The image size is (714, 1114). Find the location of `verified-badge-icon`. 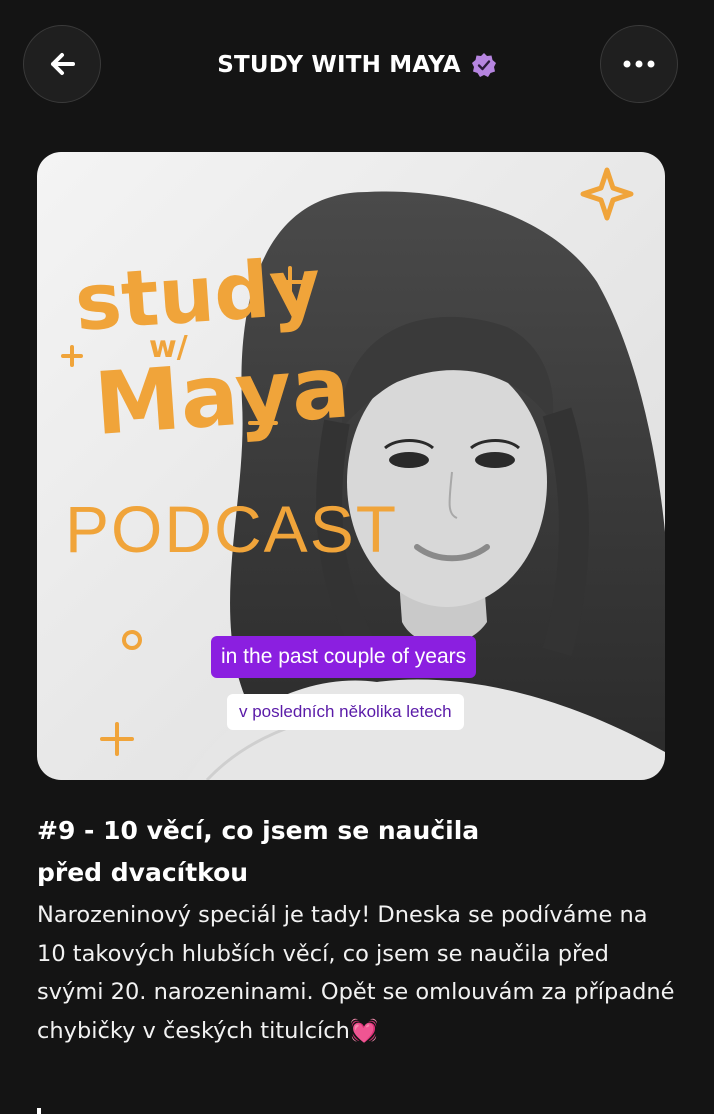

verified-badge-icon is located at coordinates (483, 65).